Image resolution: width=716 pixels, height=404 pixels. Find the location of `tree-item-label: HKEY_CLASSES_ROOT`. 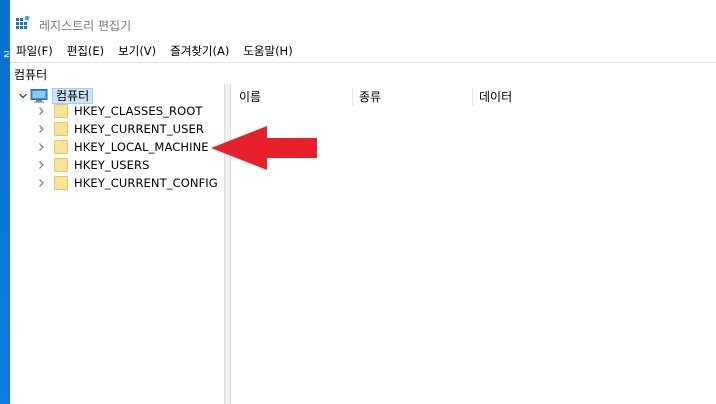

tree-item-label: HKEY_CLASSES_ROOT is located at coordinates (138, 111).